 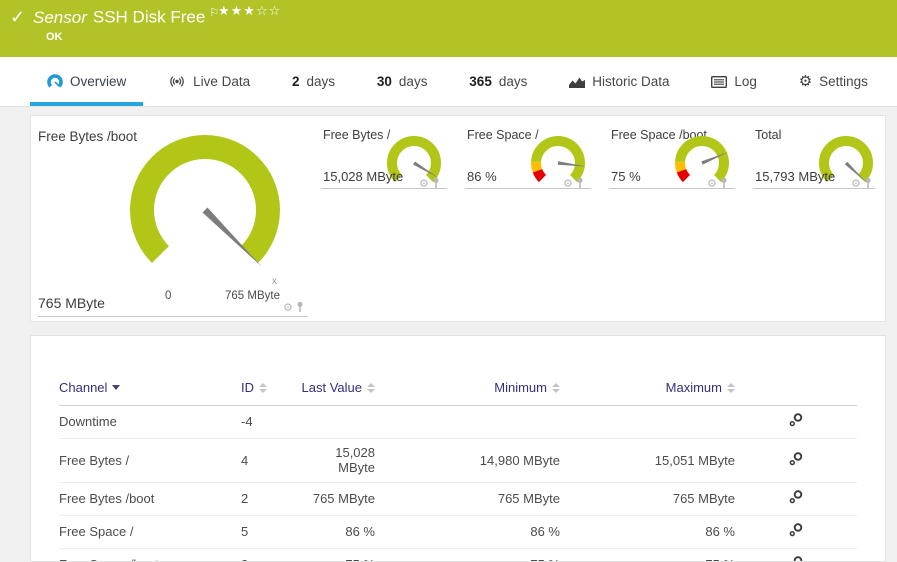 I want to click on tab-label: Settings, so click(x=843, y=81).